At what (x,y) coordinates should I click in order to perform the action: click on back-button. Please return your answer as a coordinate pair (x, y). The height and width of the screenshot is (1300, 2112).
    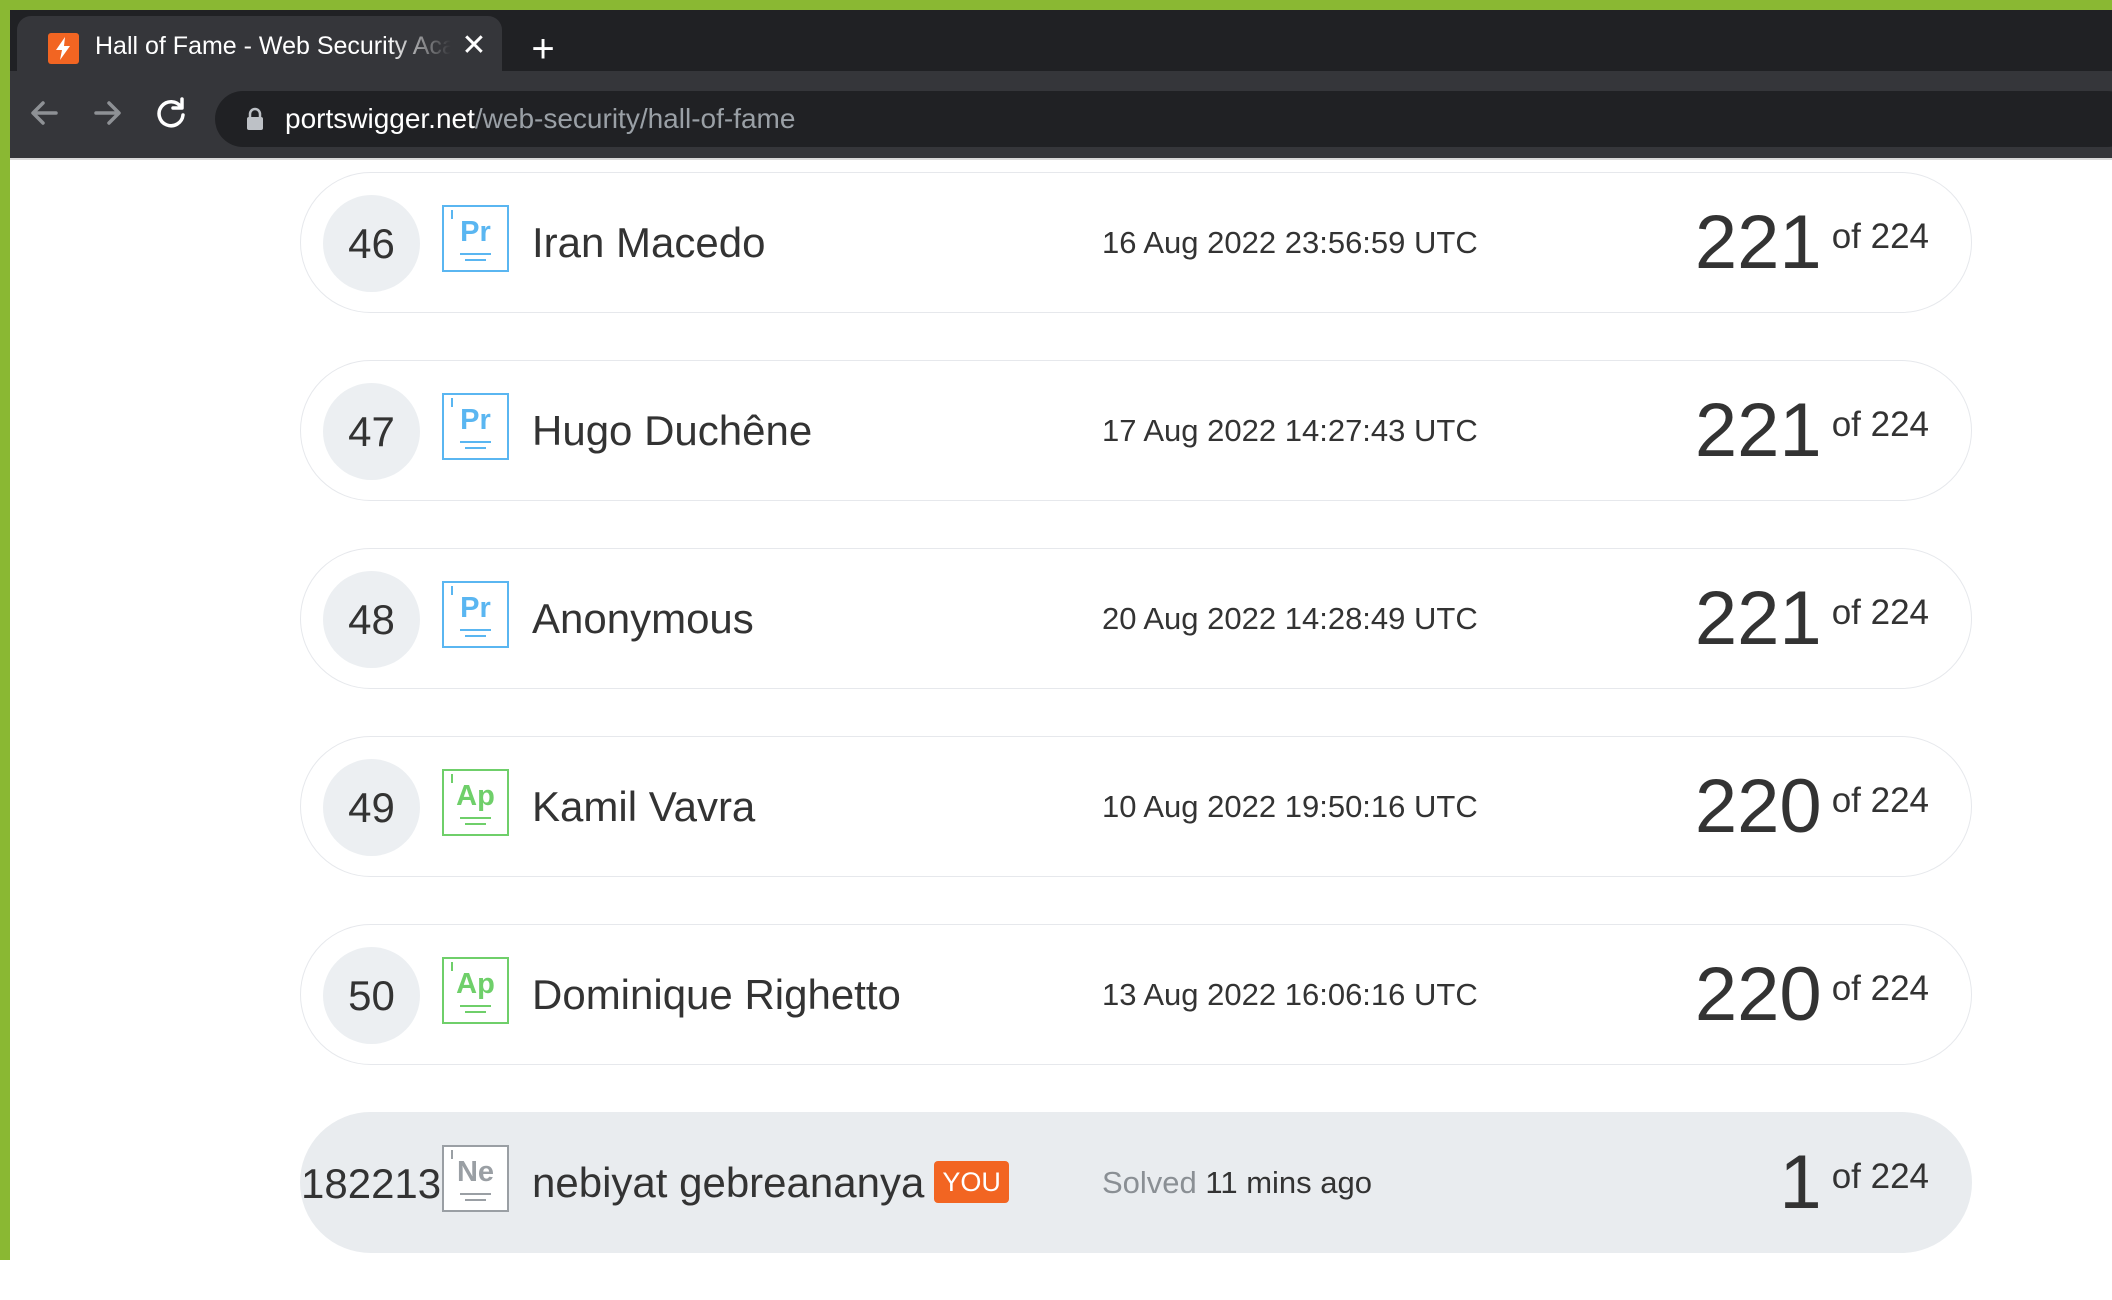
    Looking at the image, I should click on (44, 113).